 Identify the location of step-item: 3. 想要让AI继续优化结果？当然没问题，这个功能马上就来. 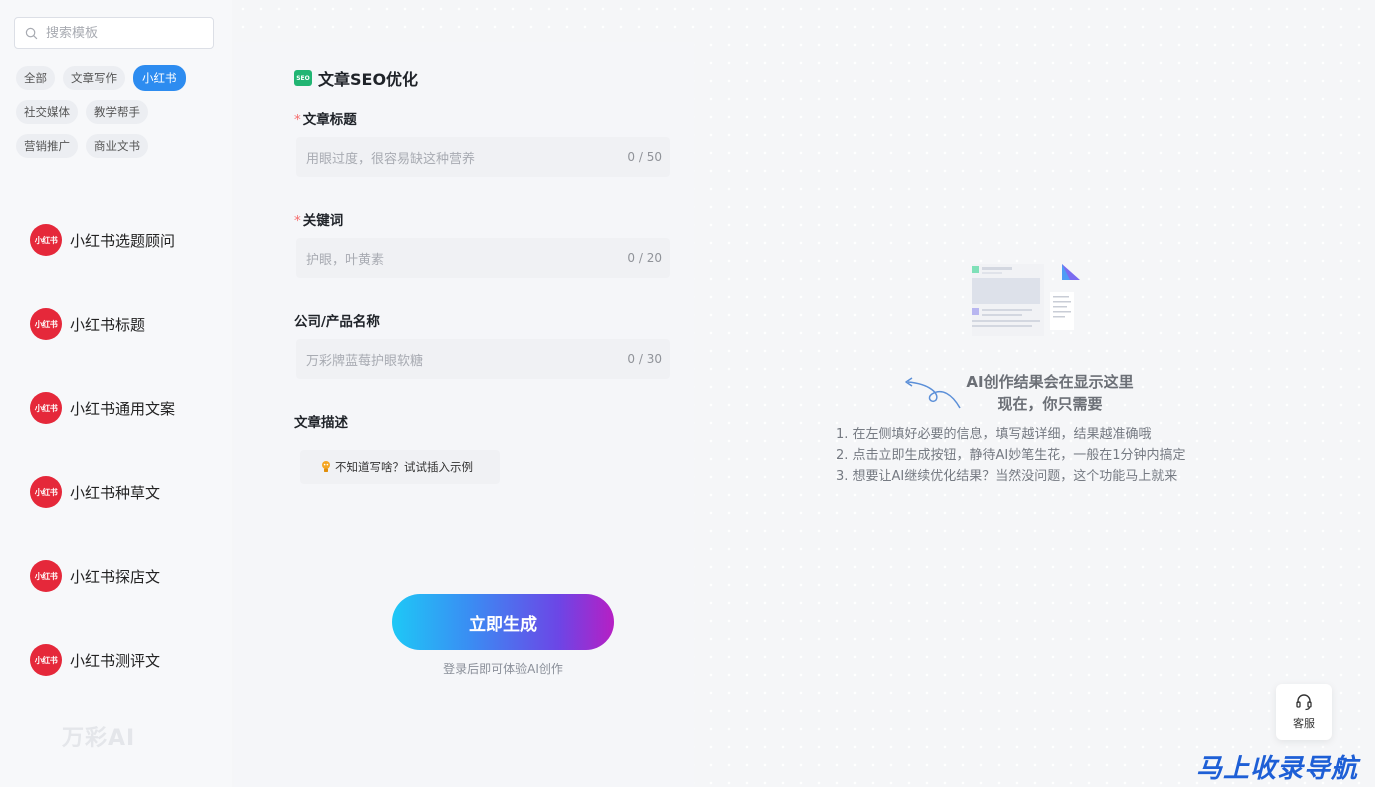
(1007, 476).